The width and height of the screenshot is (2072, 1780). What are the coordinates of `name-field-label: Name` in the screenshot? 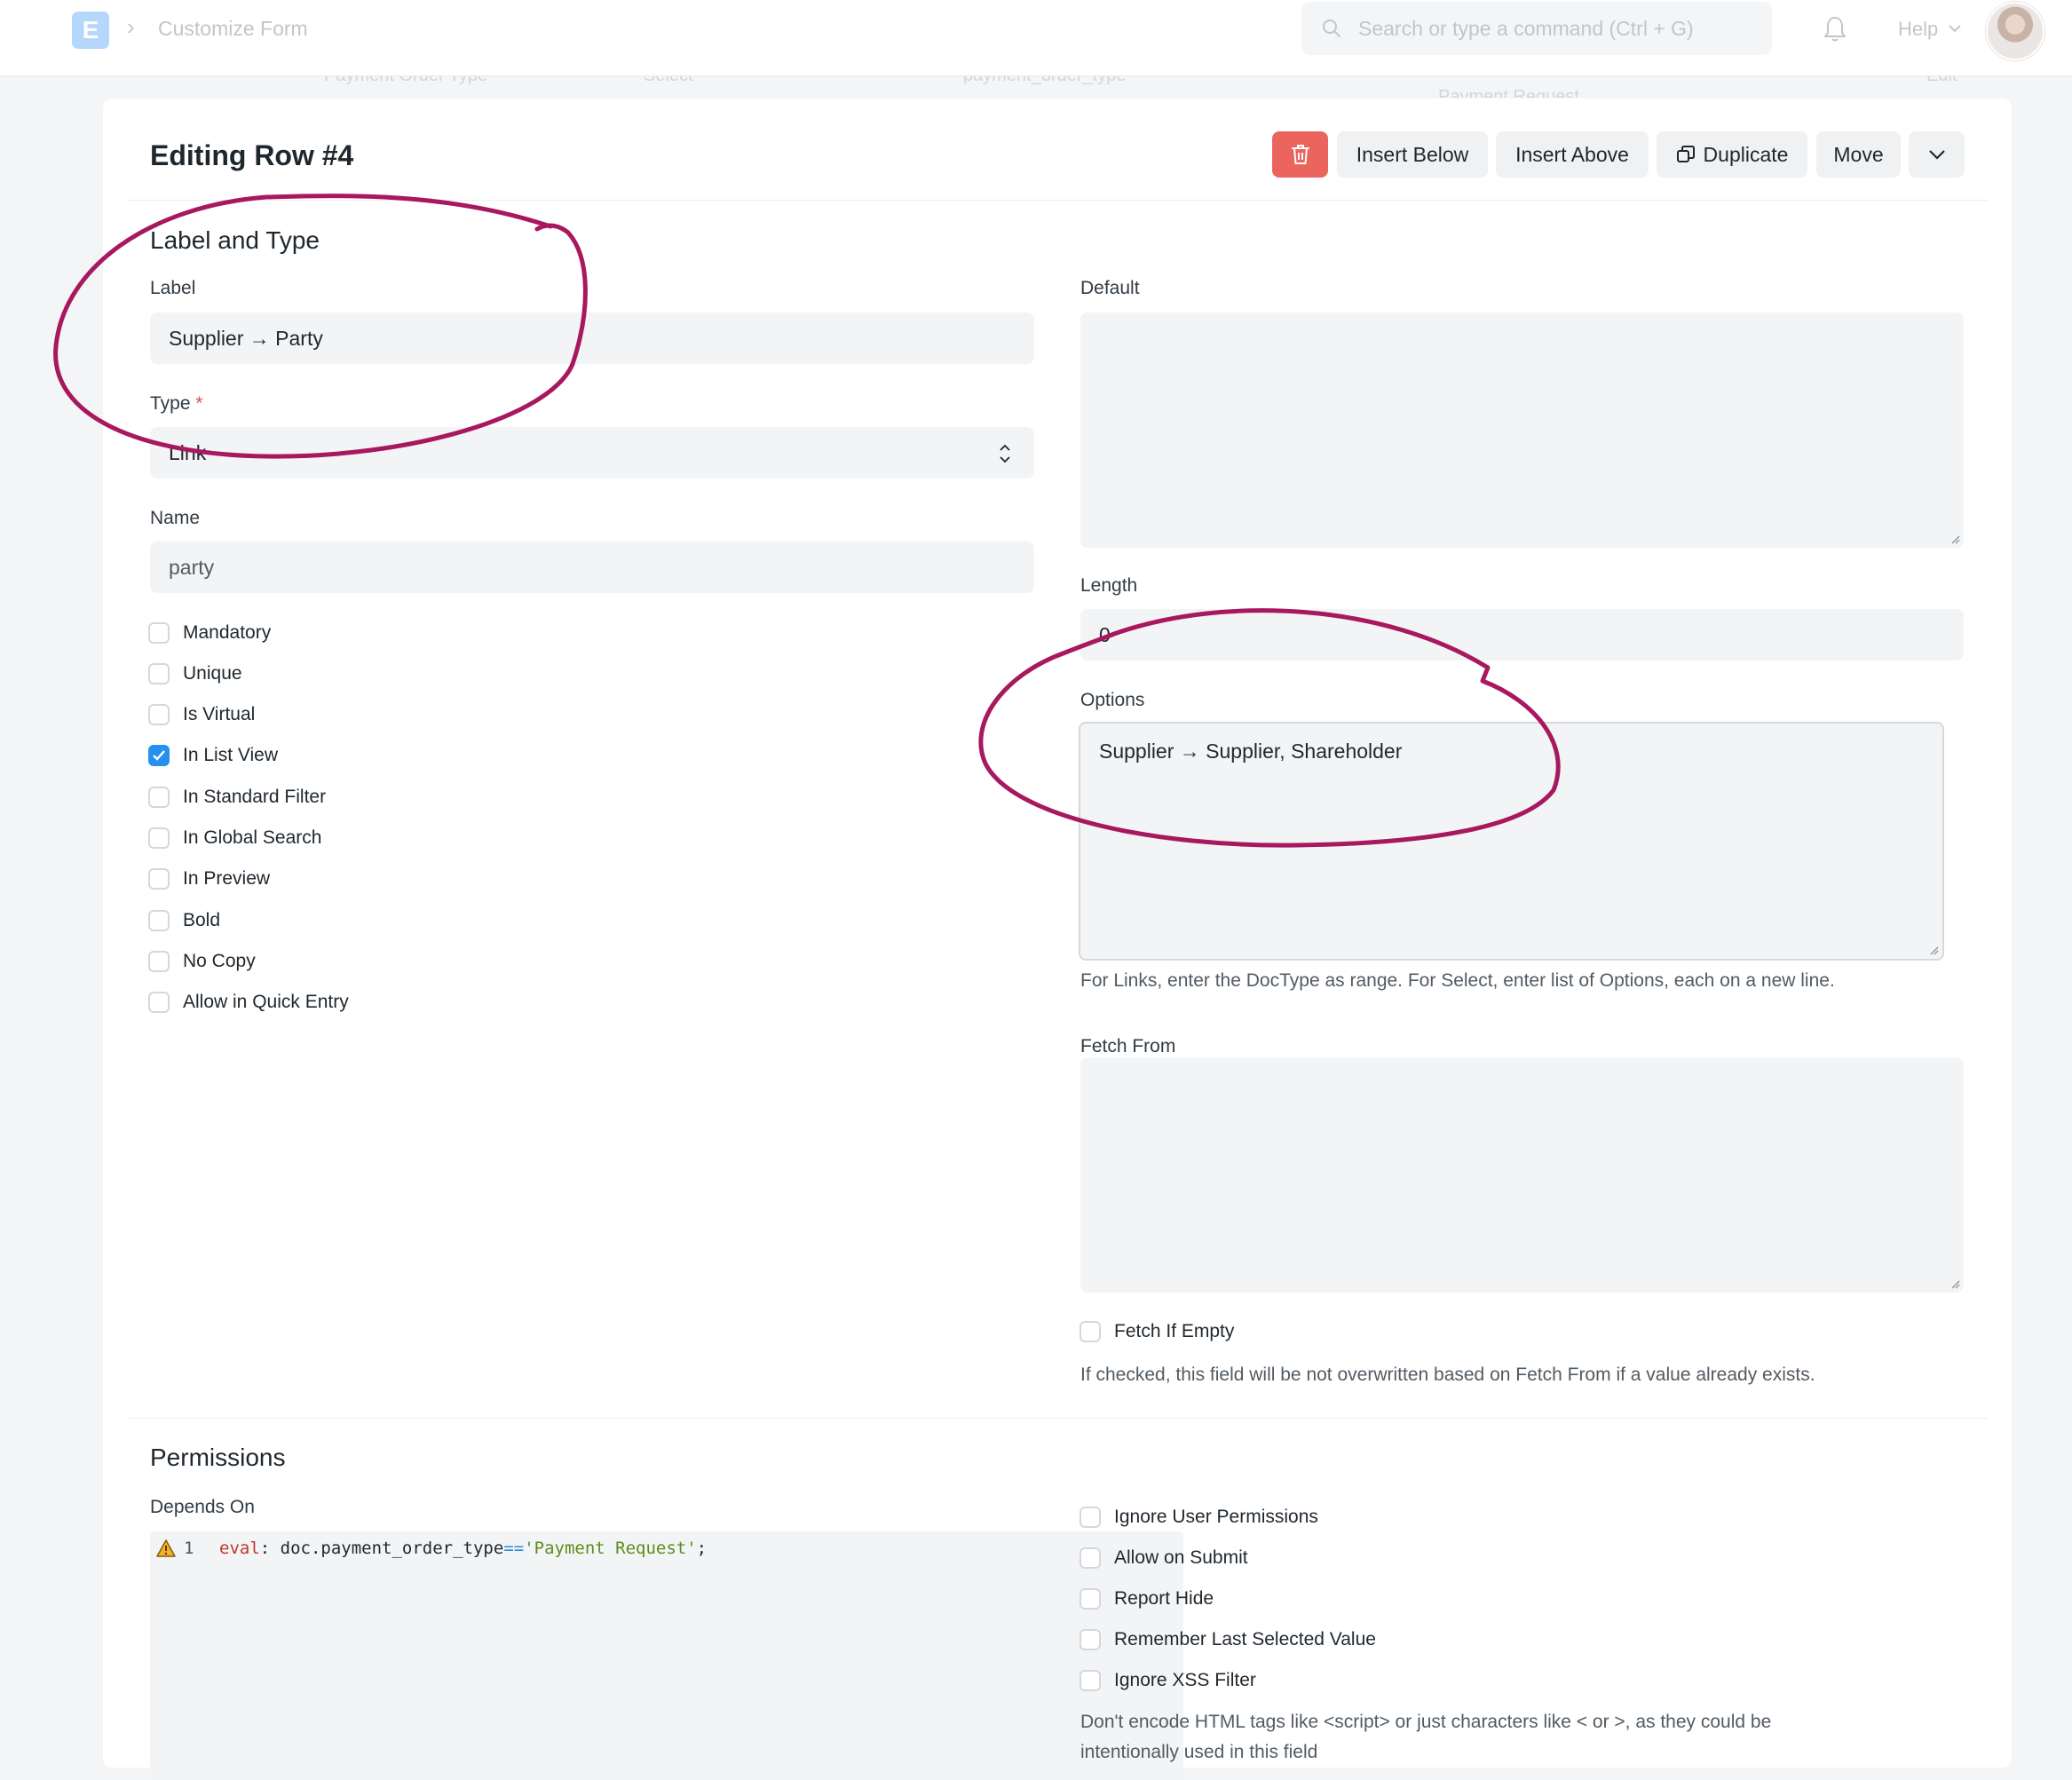 It's located at (175, 518).